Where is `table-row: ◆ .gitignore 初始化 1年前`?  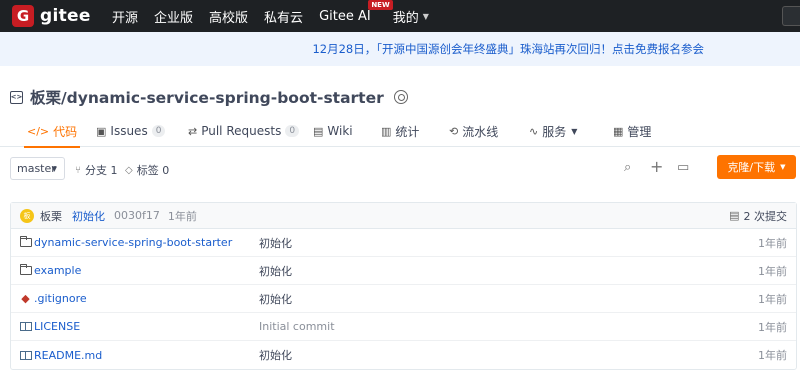 table-row: ◆ .gitignore 初始化 1年前 is located at coordinates (403, 299).